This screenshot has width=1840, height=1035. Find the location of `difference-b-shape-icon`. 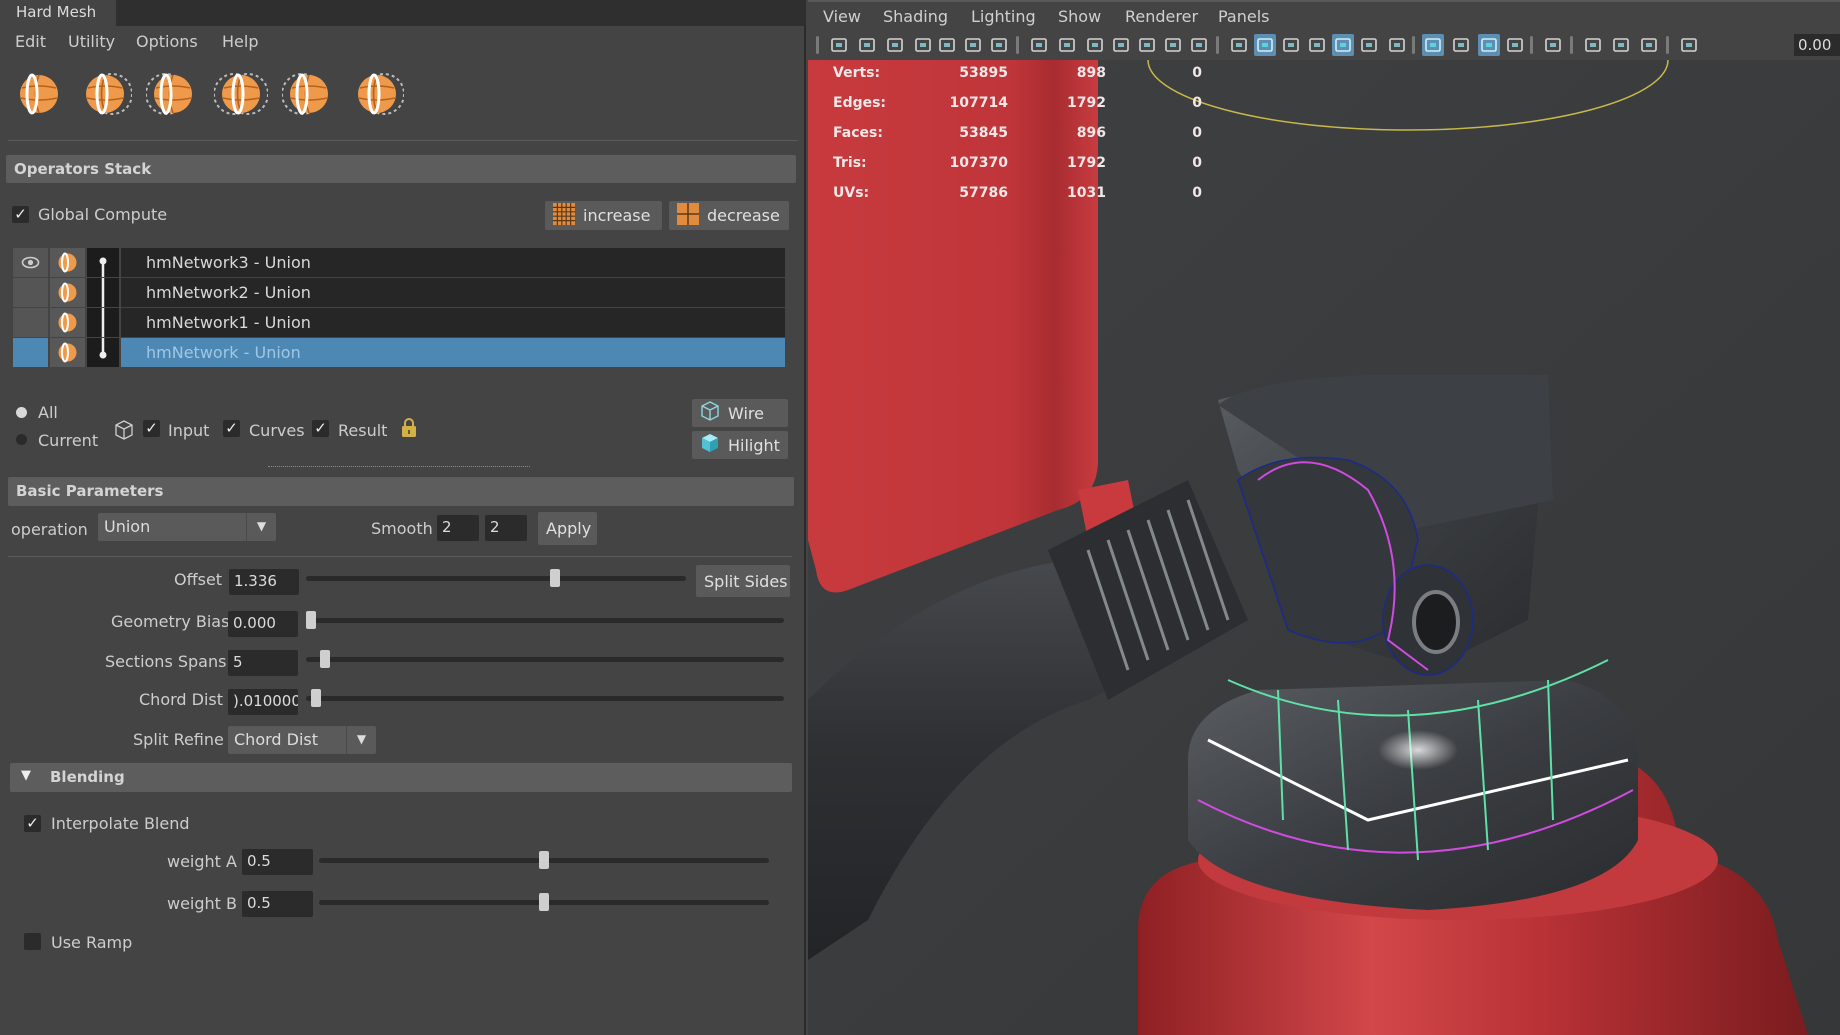

difference-b-shape-icon is located at coordinates (172, 94).